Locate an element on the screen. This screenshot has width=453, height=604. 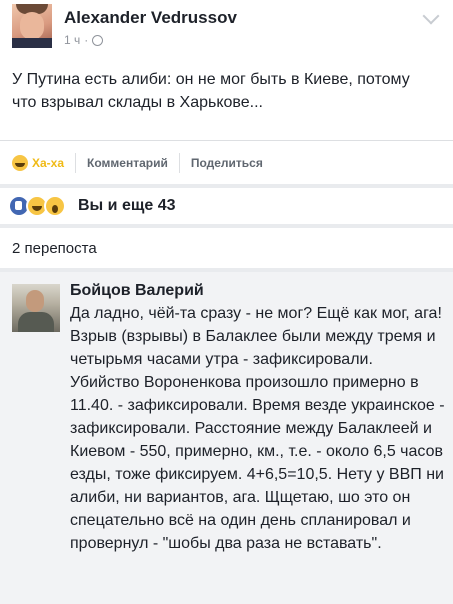
author-avatar is located at coordinates (32, 26).